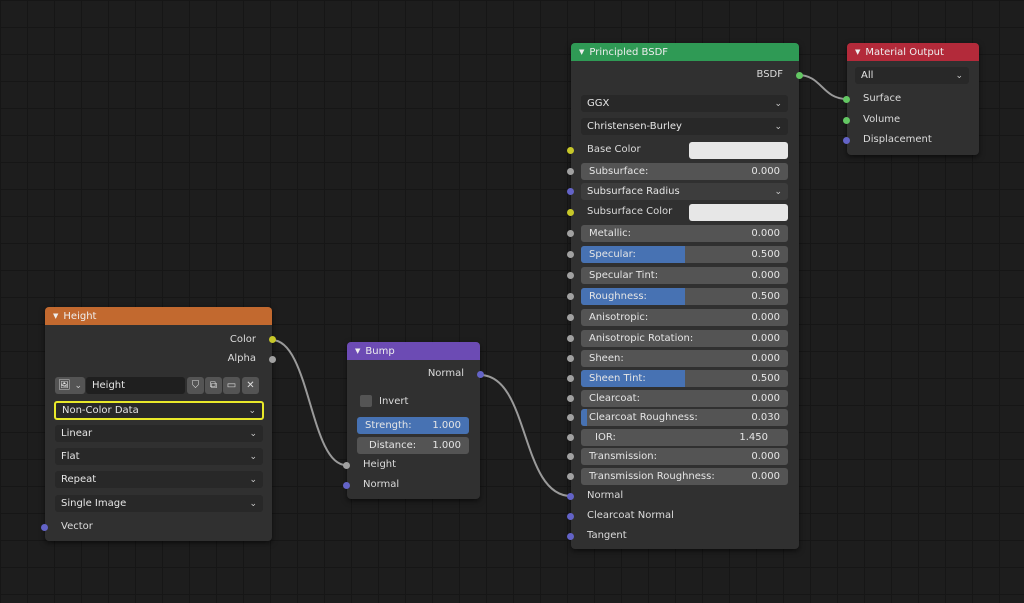 Image resolution: width=1024 pixels, height=603 pixels. I want to click on bsdf-slider-5: Anisotropic: 0.000, so click(684, 317).